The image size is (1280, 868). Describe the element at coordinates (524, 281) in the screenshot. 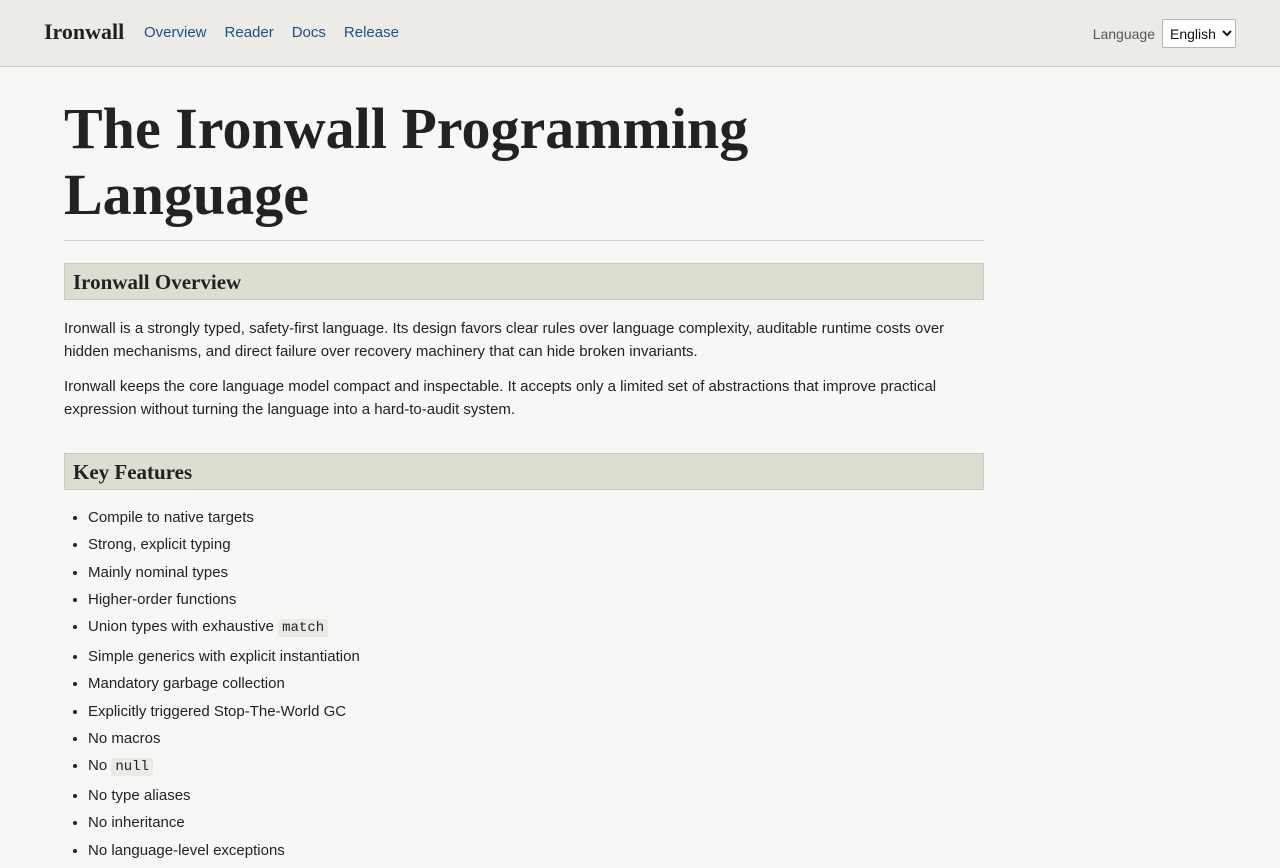

I see `overview-heading: Ironwall Overview` at that location.